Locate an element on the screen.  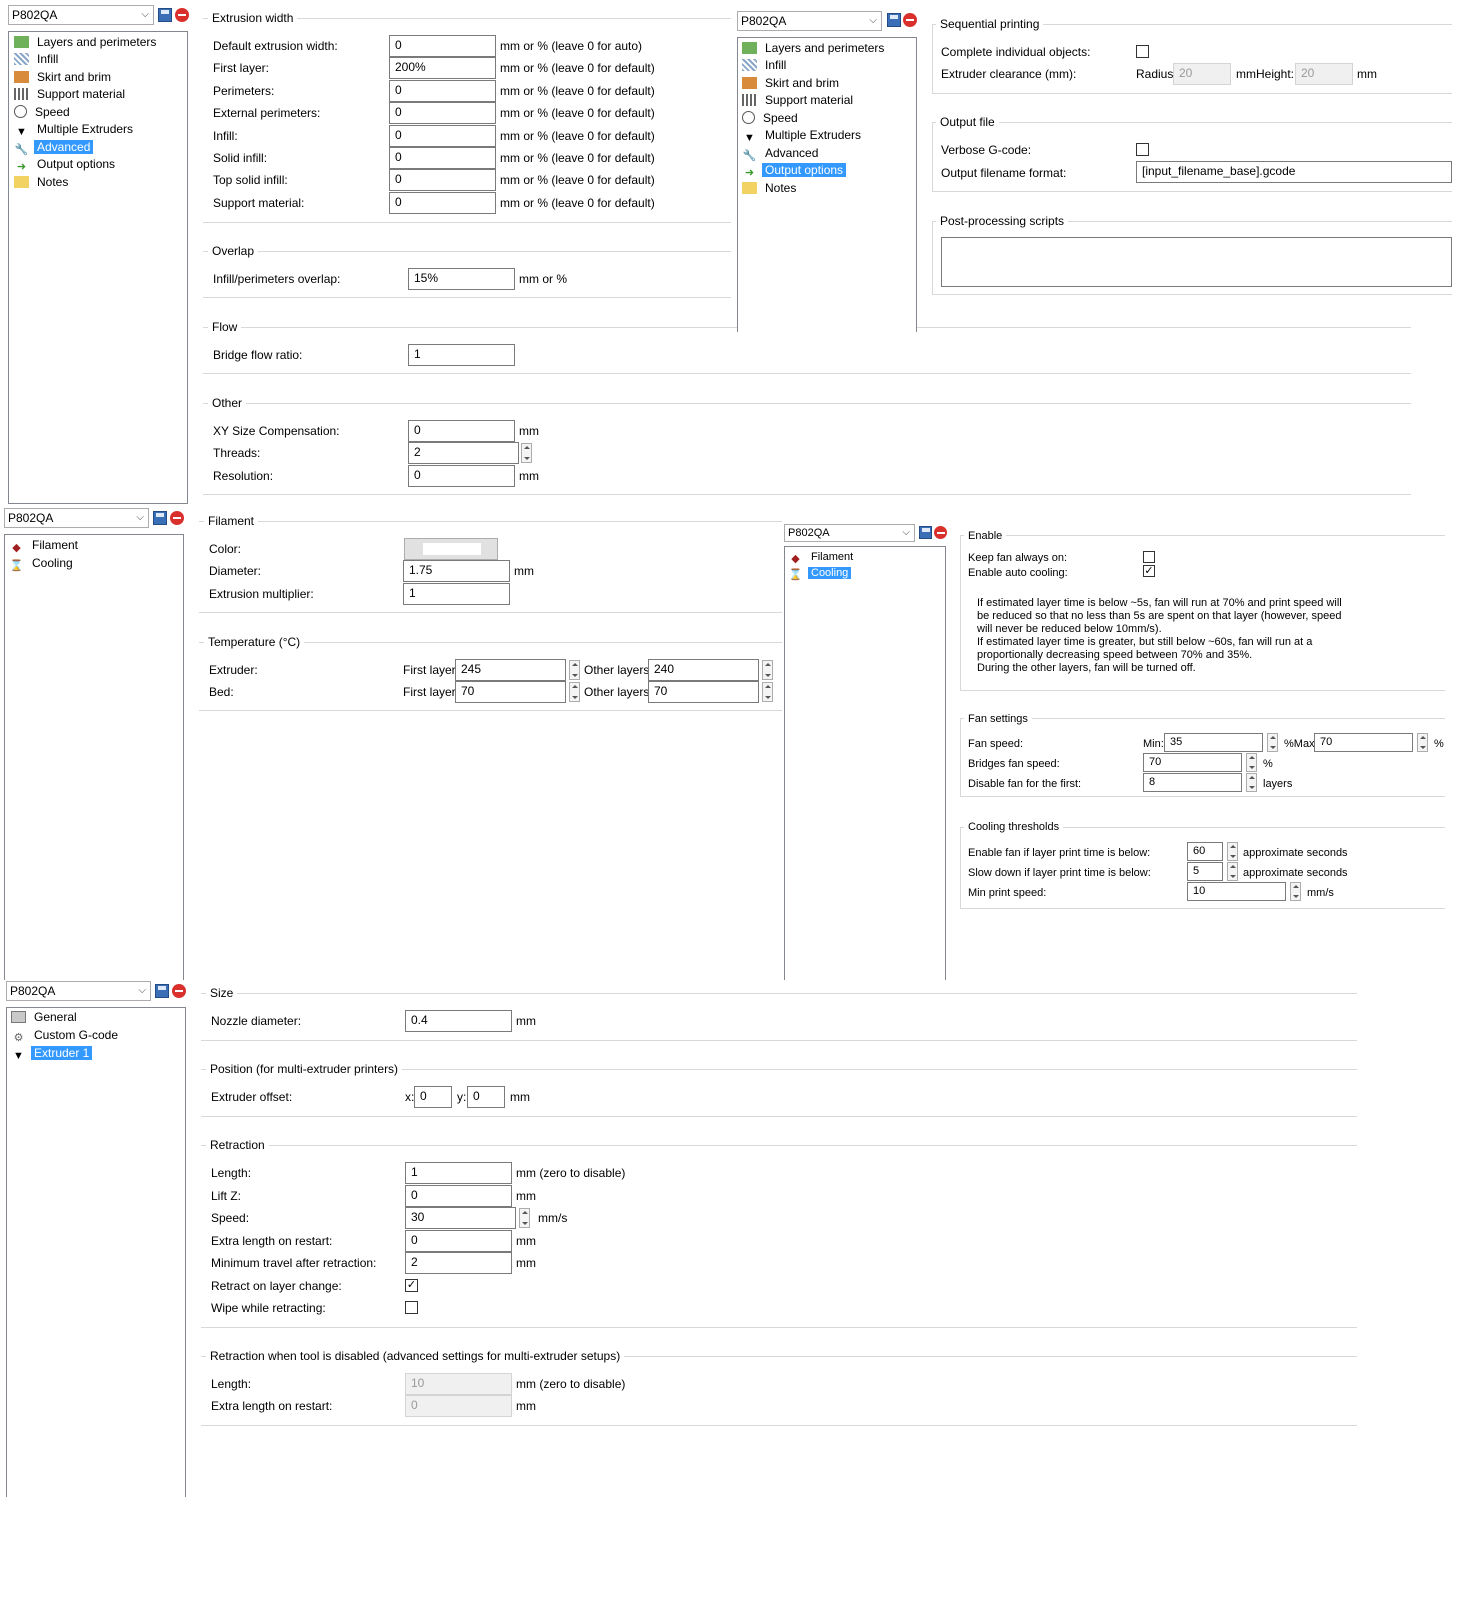
fan-min-input: 35 is located at coordinates (1213, 742).